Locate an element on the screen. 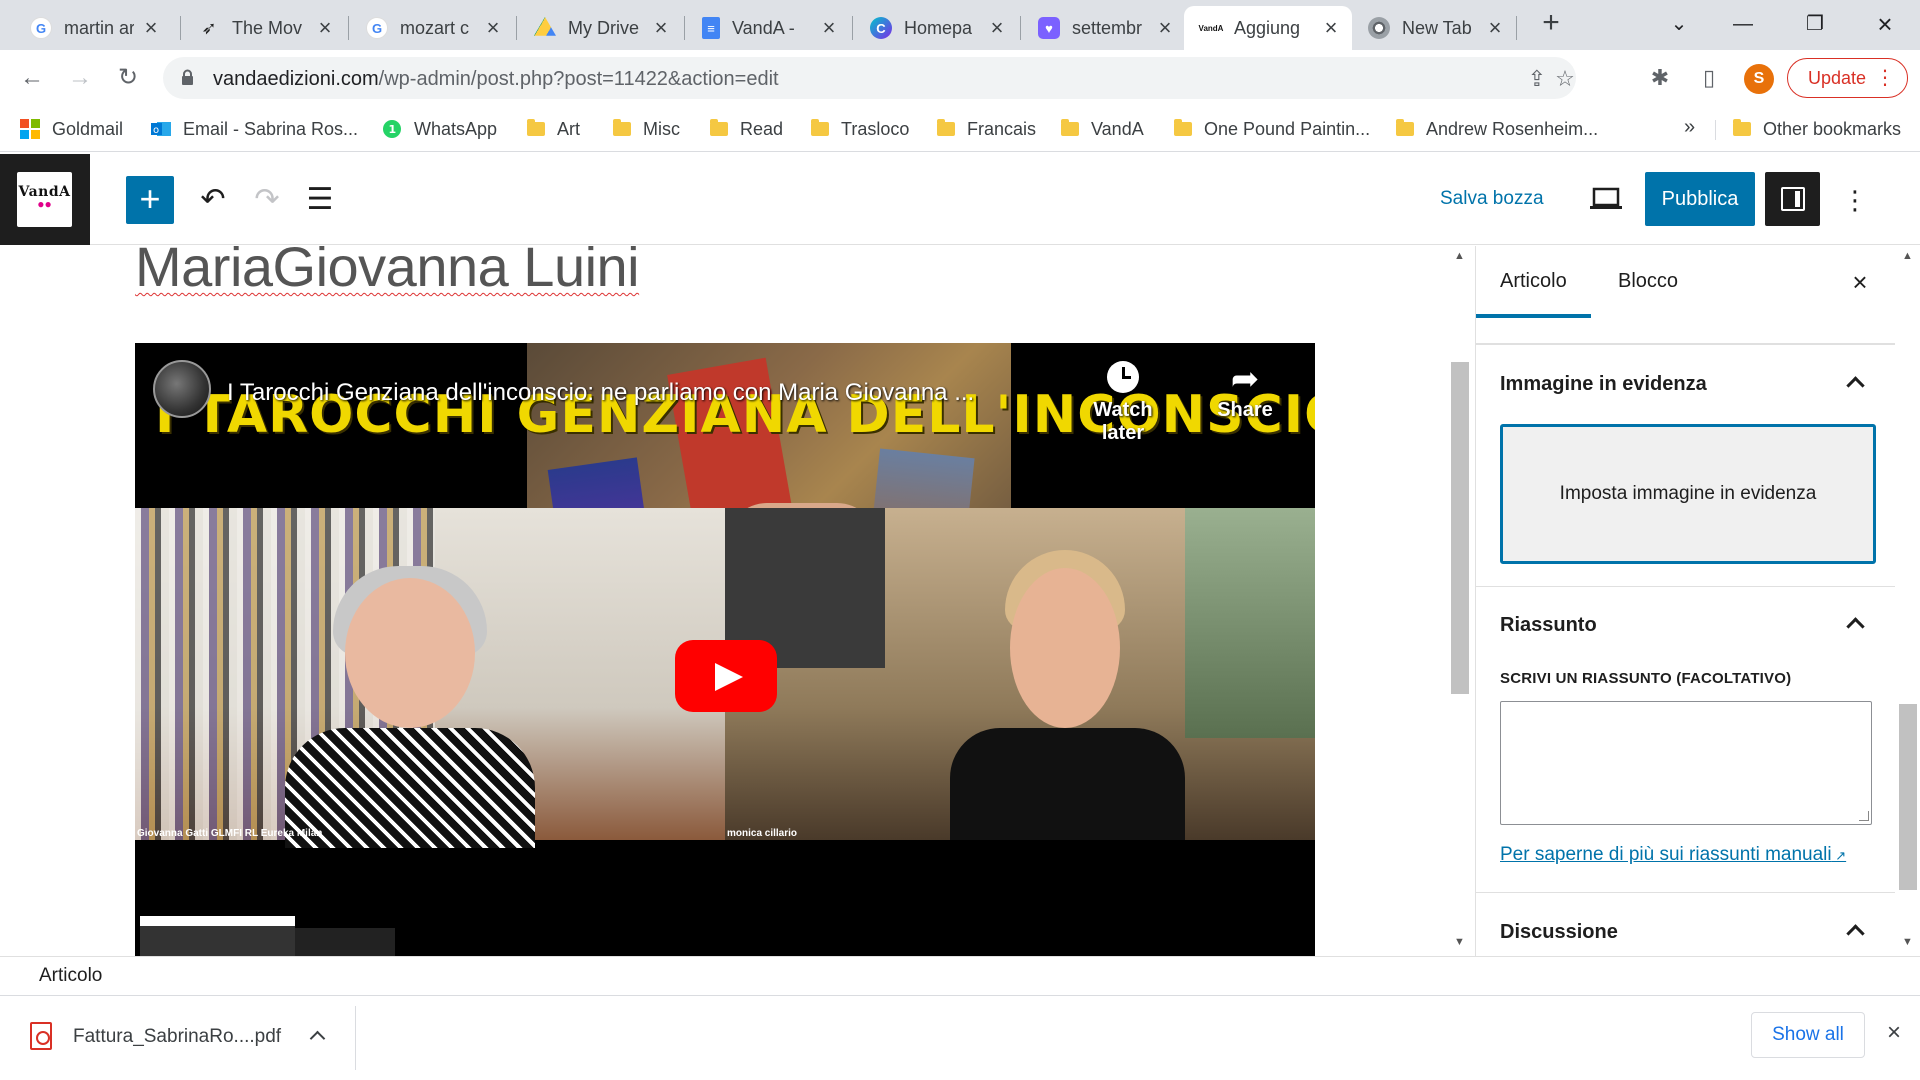 This screenshot has width=1920, height=1080. tab-block: Blocco is located at coordinates (1648, 281).